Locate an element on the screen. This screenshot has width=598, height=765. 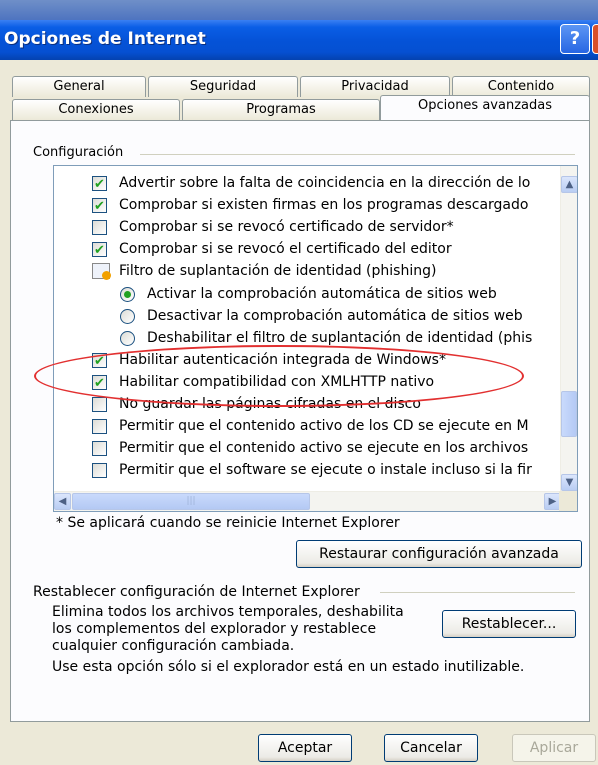
tab-advanced-options: Opciones avanzadas is located at coordinates (485, 107).